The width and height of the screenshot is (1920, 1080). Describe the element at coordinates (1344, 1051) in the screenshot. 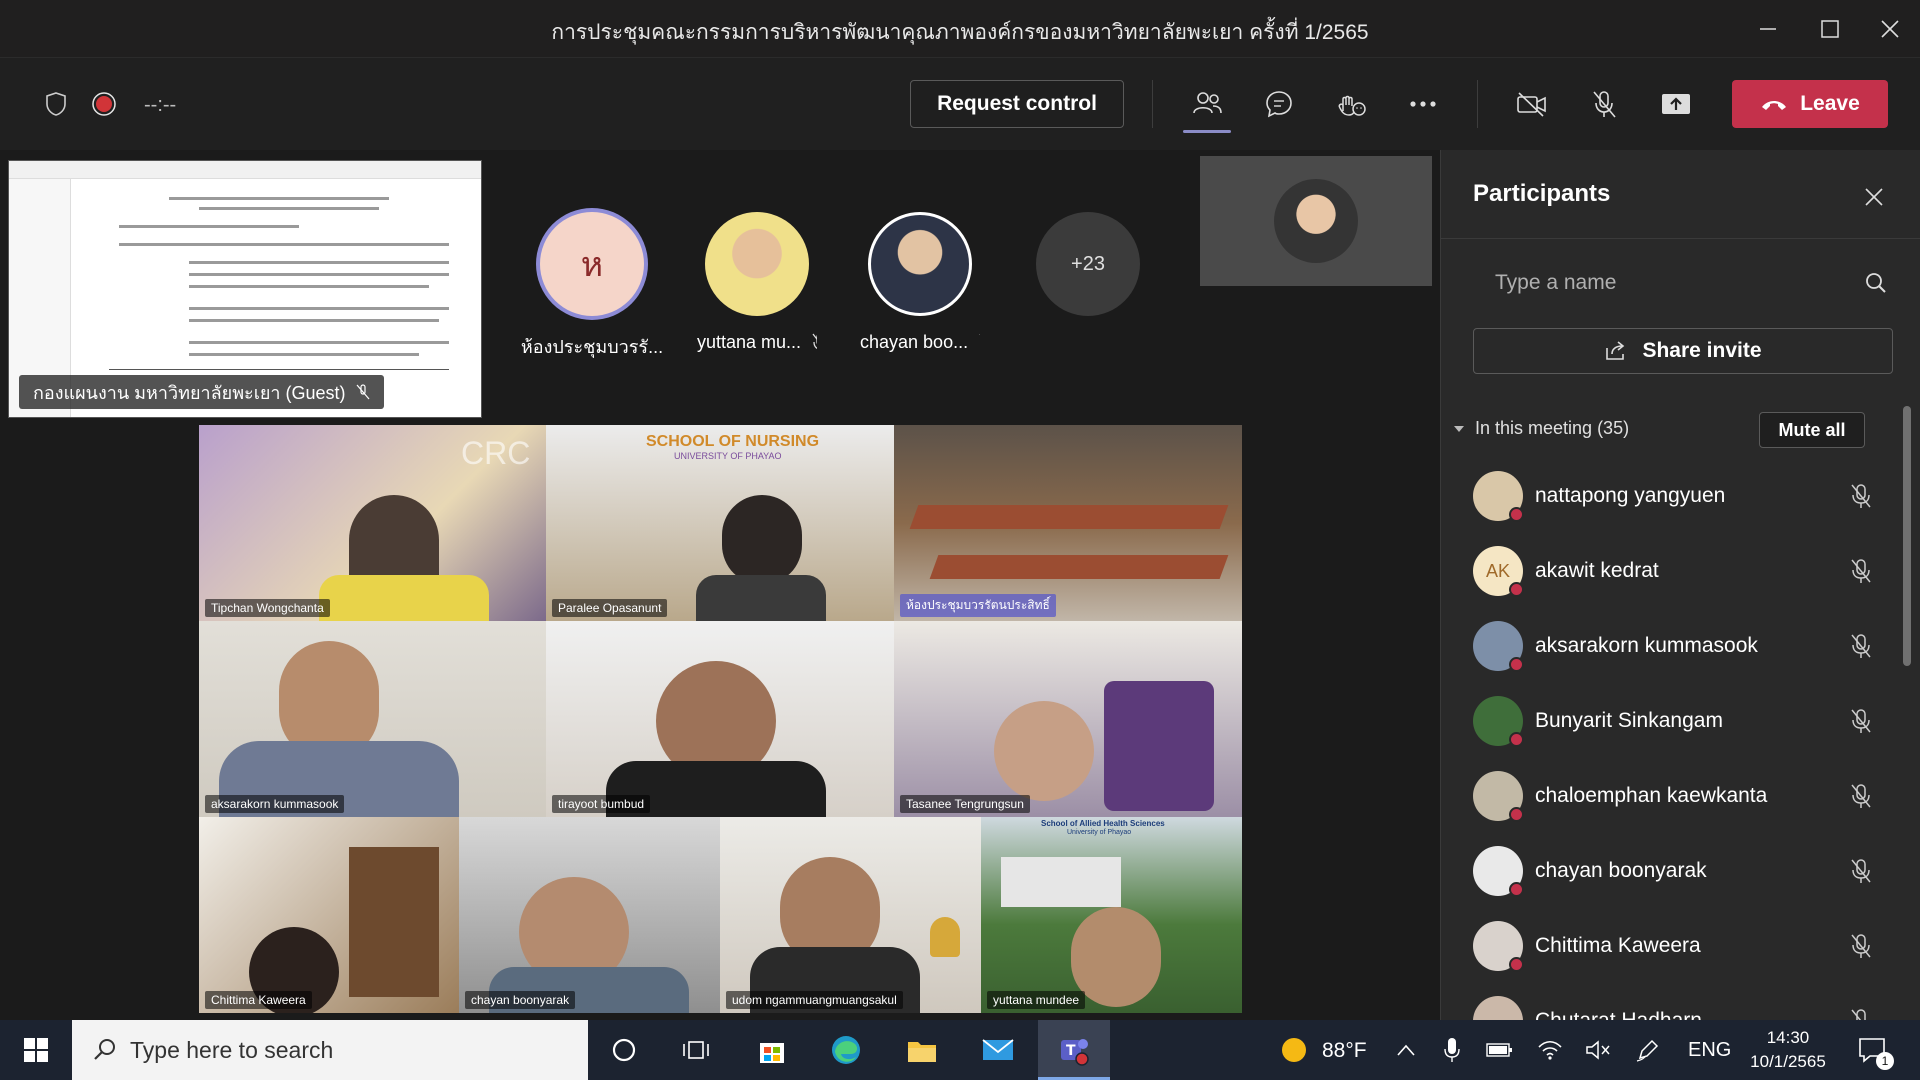

I see `weather-temperature: 88°F` at that location.